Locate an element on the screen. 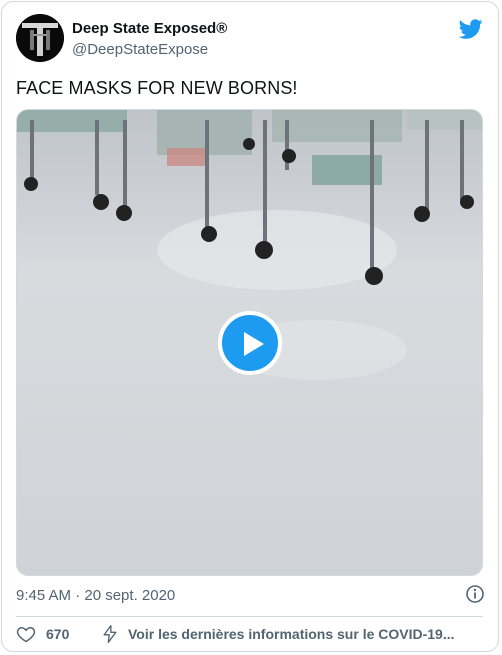 This screenshot has width=502, height=655. author-handle: @DeepStateExpose is located at coordinates (140, 49).